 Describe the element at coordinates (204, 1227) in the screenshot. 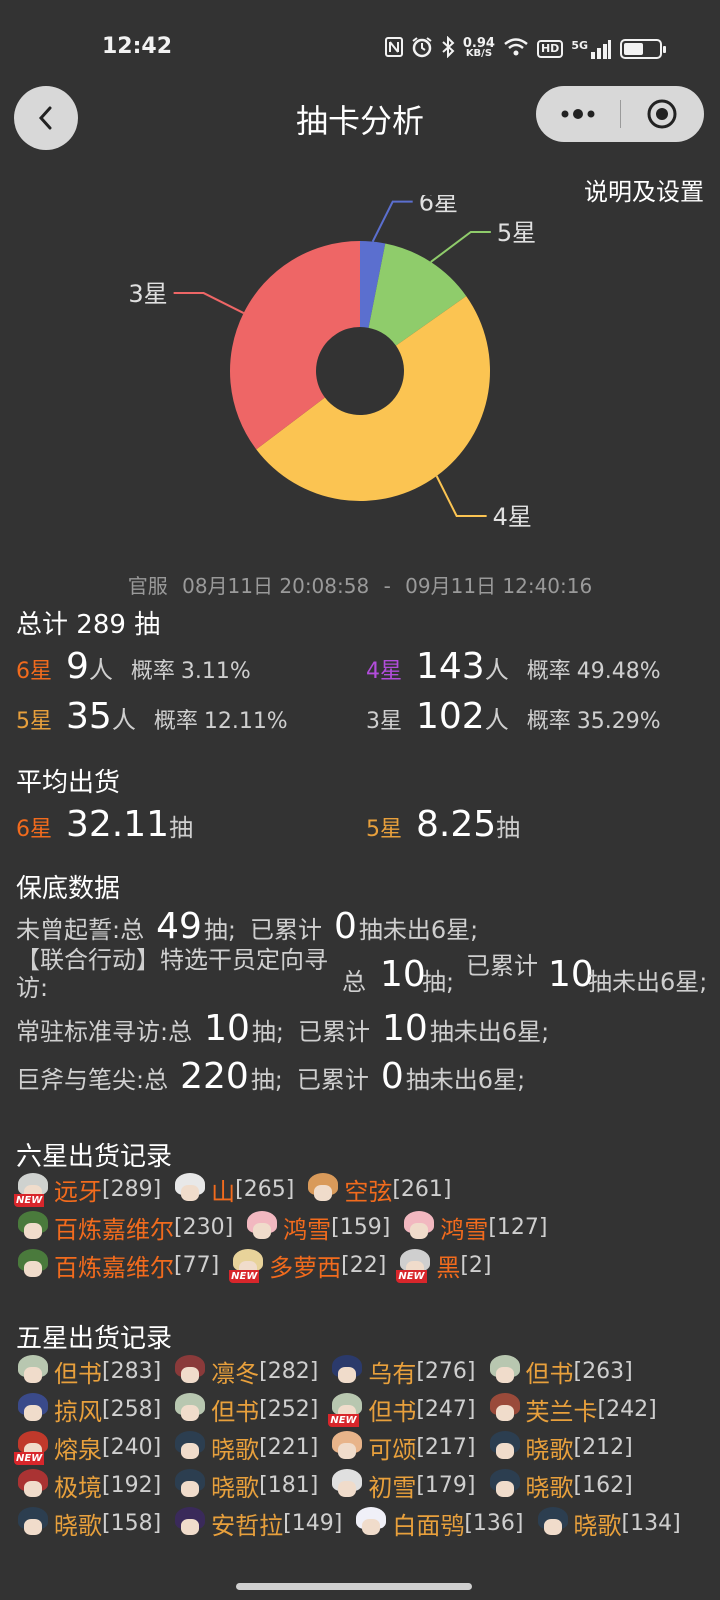

I see `pull-number: [230]` at that location.